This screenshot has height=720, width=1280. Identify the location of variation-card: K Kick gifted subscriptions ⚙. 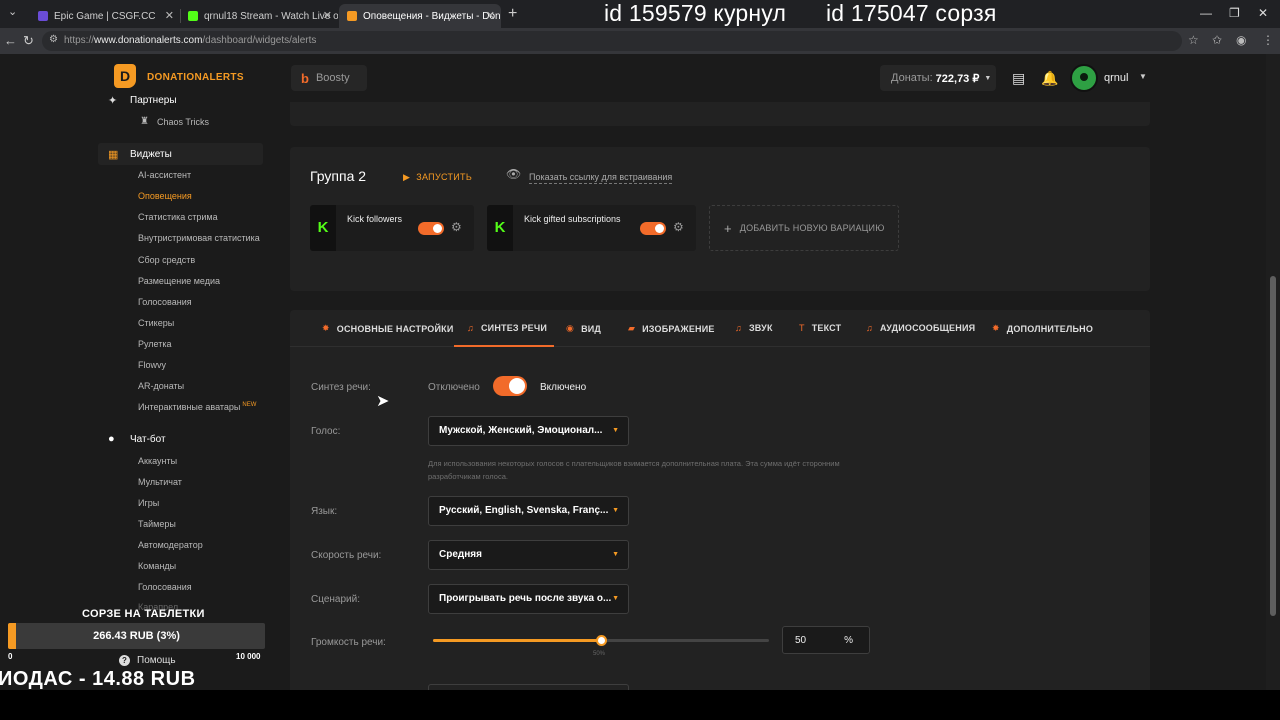
(591, 228).